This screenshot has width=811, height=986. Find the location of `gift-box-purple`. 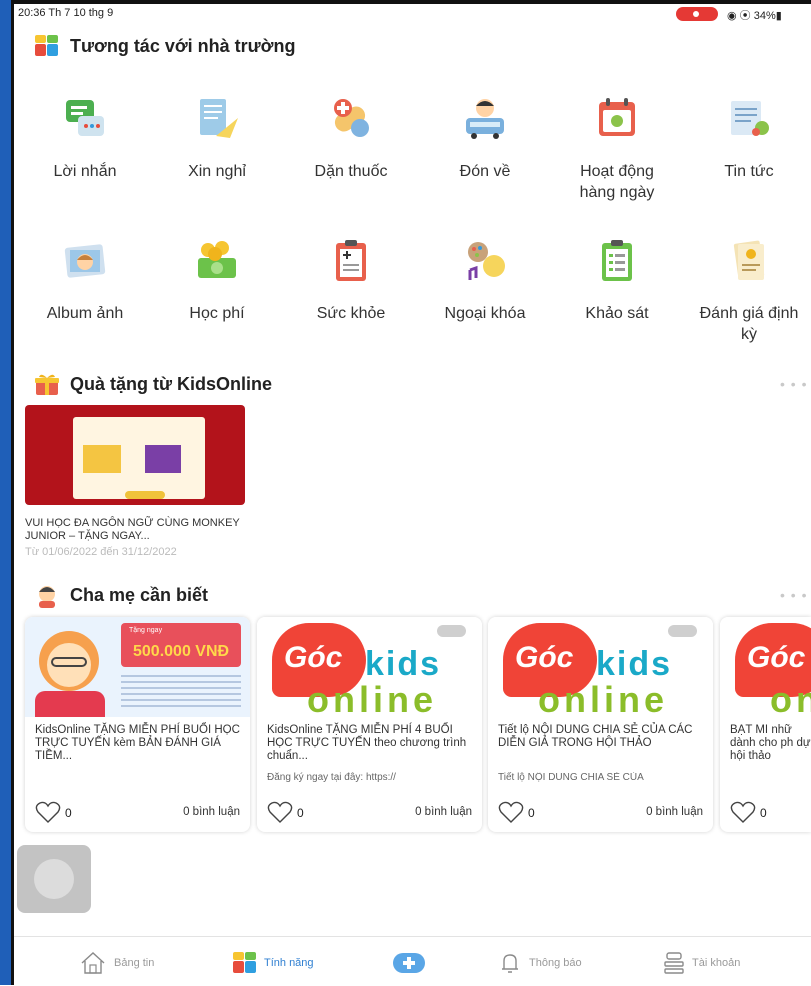

gift-box-purple is located at coordinates (163, 459).